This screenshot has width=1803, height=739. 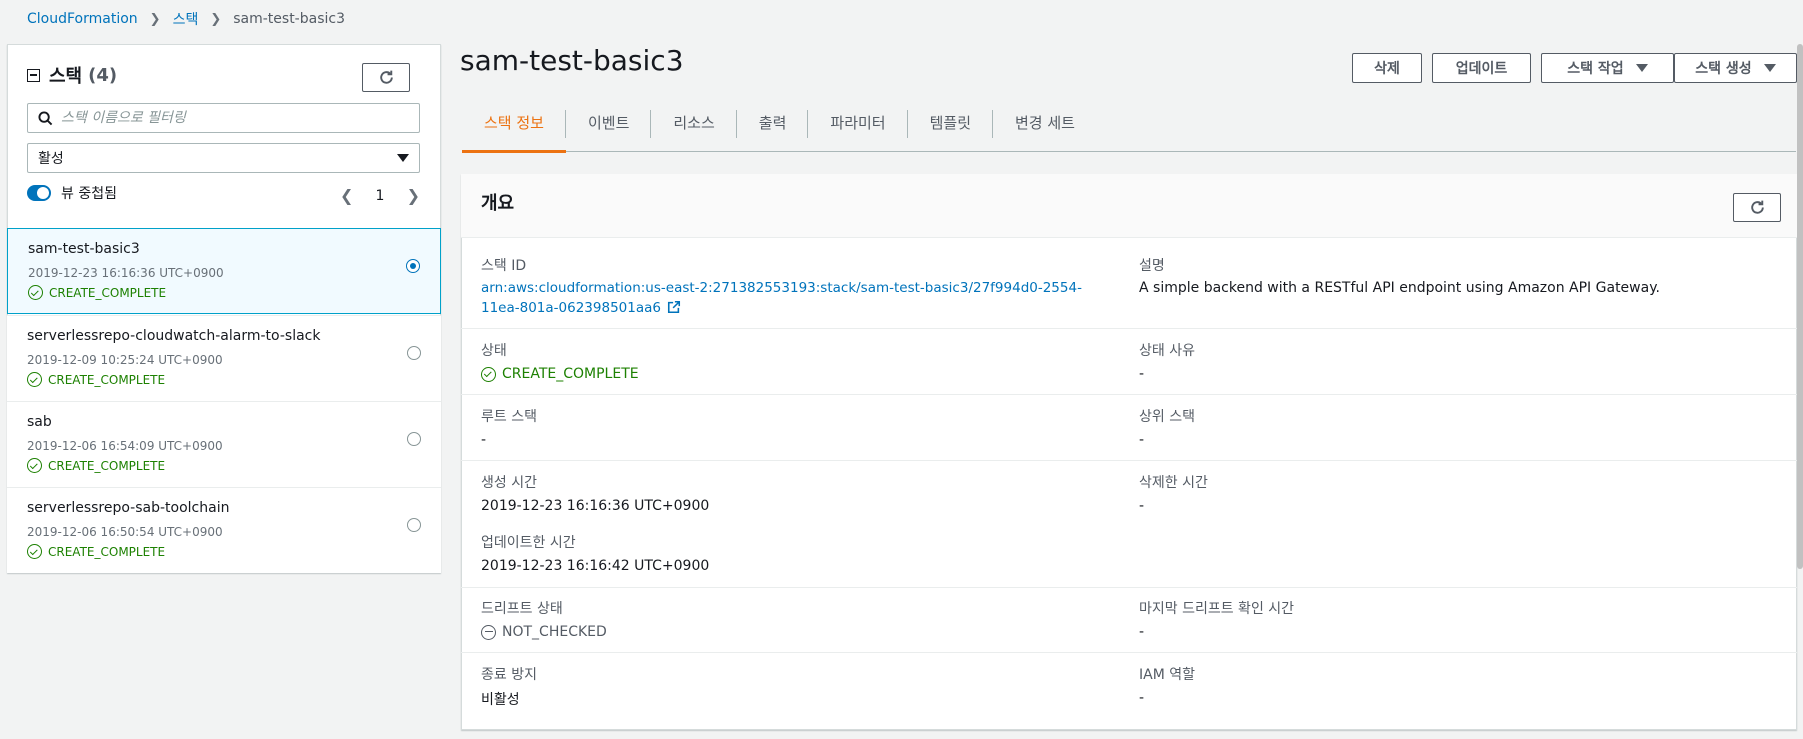 What do you see at coordinates (33, 75) in the screenshot?
I see `collapse-icon` at bounding box center [33, 75].